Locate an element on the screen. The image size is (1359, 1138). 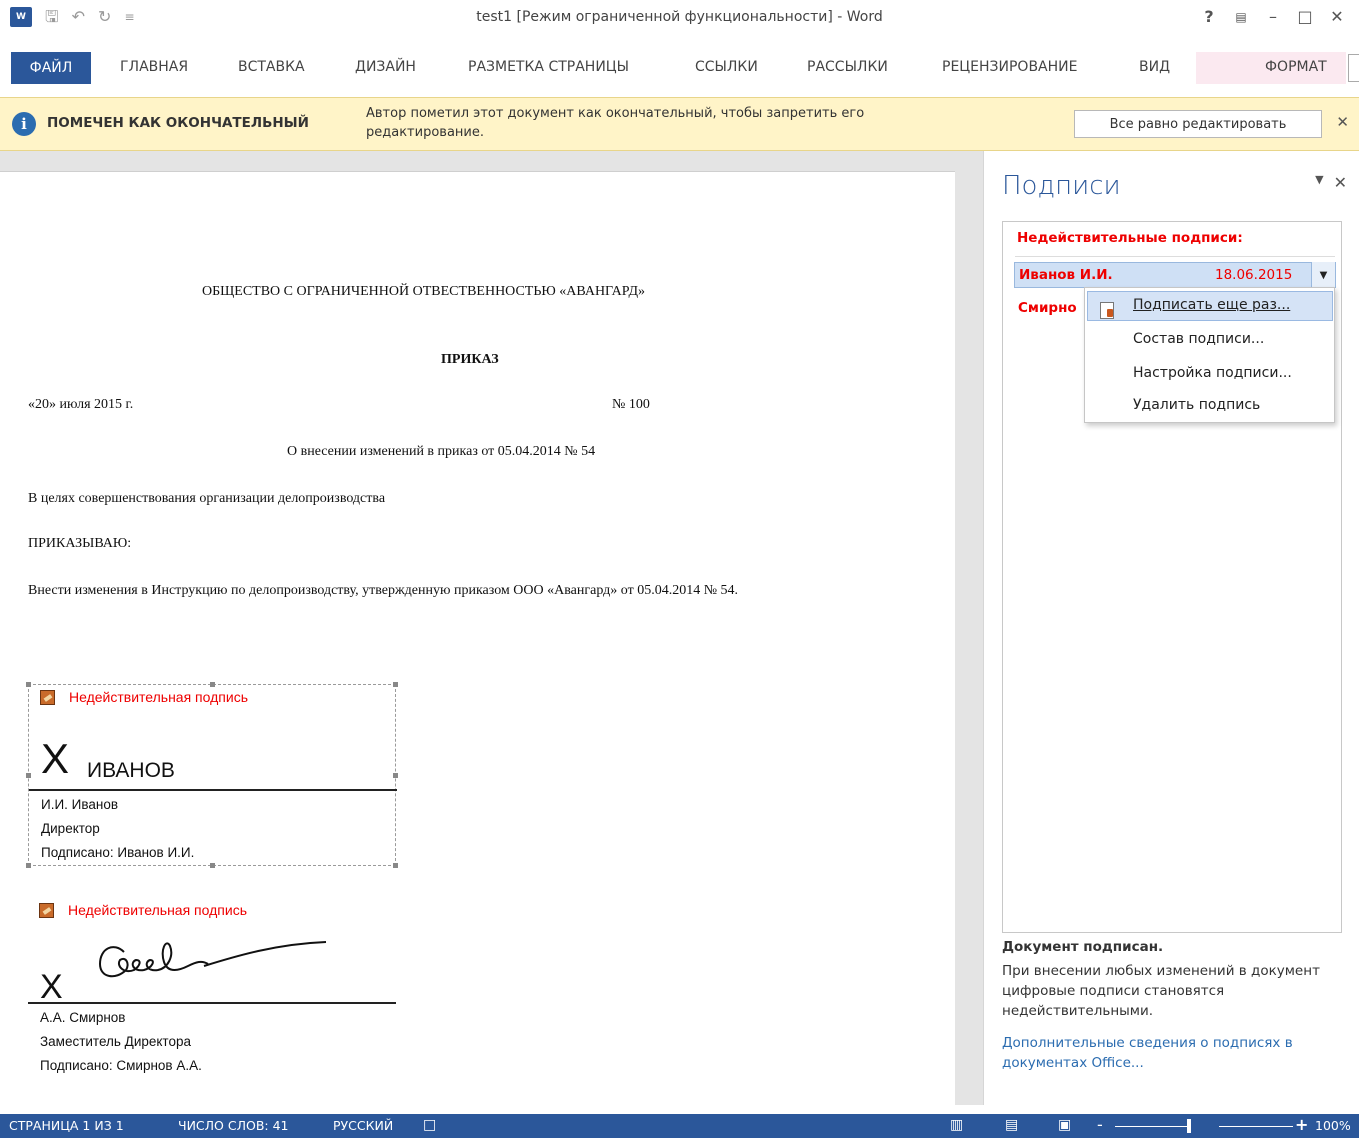
web-layout-icon: ▣ is located at coordinates (1064, 1125).